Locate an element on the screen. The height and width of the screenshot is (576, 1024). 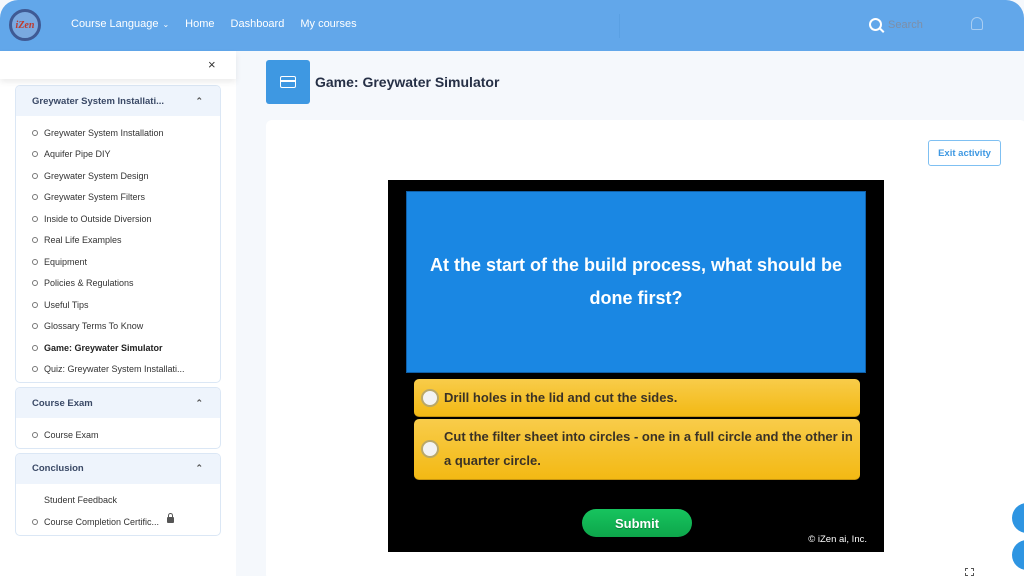
sidebar-item-label: Glossary Terms To Know is located at coordinates (94, 326).